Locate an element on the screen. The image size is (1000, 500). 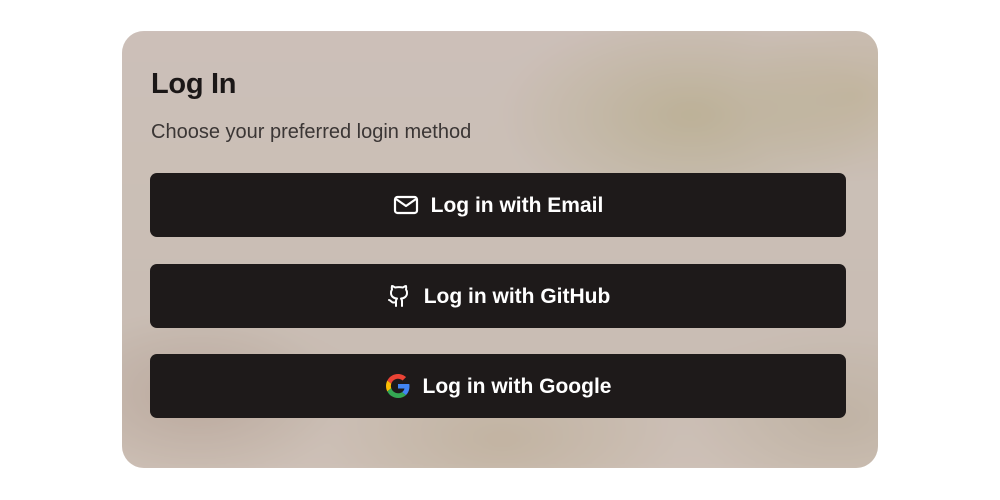
login-github-label: Log in with GitHub is located at coordinates (517, 296).